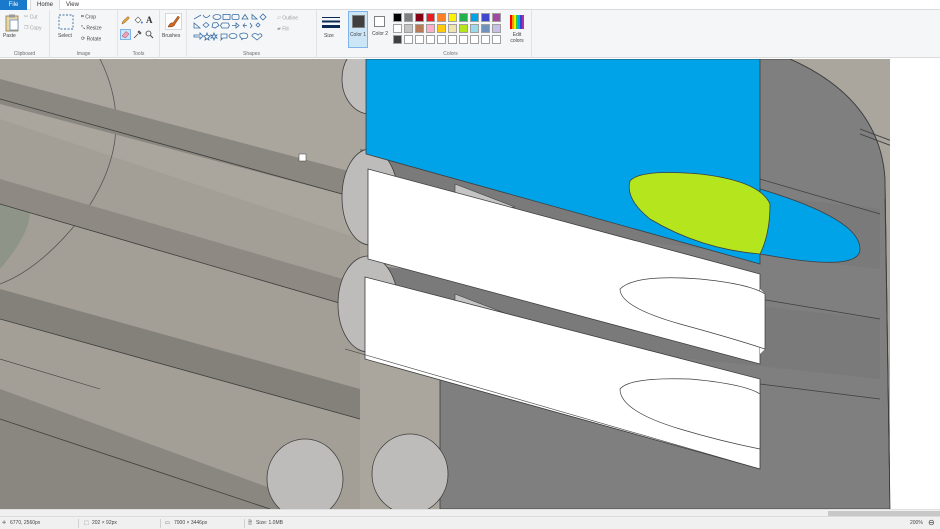  What do you see at coordinates (125, 21) in the screenshot?
I see `pencil-icon` at bounding box center [125, 21].